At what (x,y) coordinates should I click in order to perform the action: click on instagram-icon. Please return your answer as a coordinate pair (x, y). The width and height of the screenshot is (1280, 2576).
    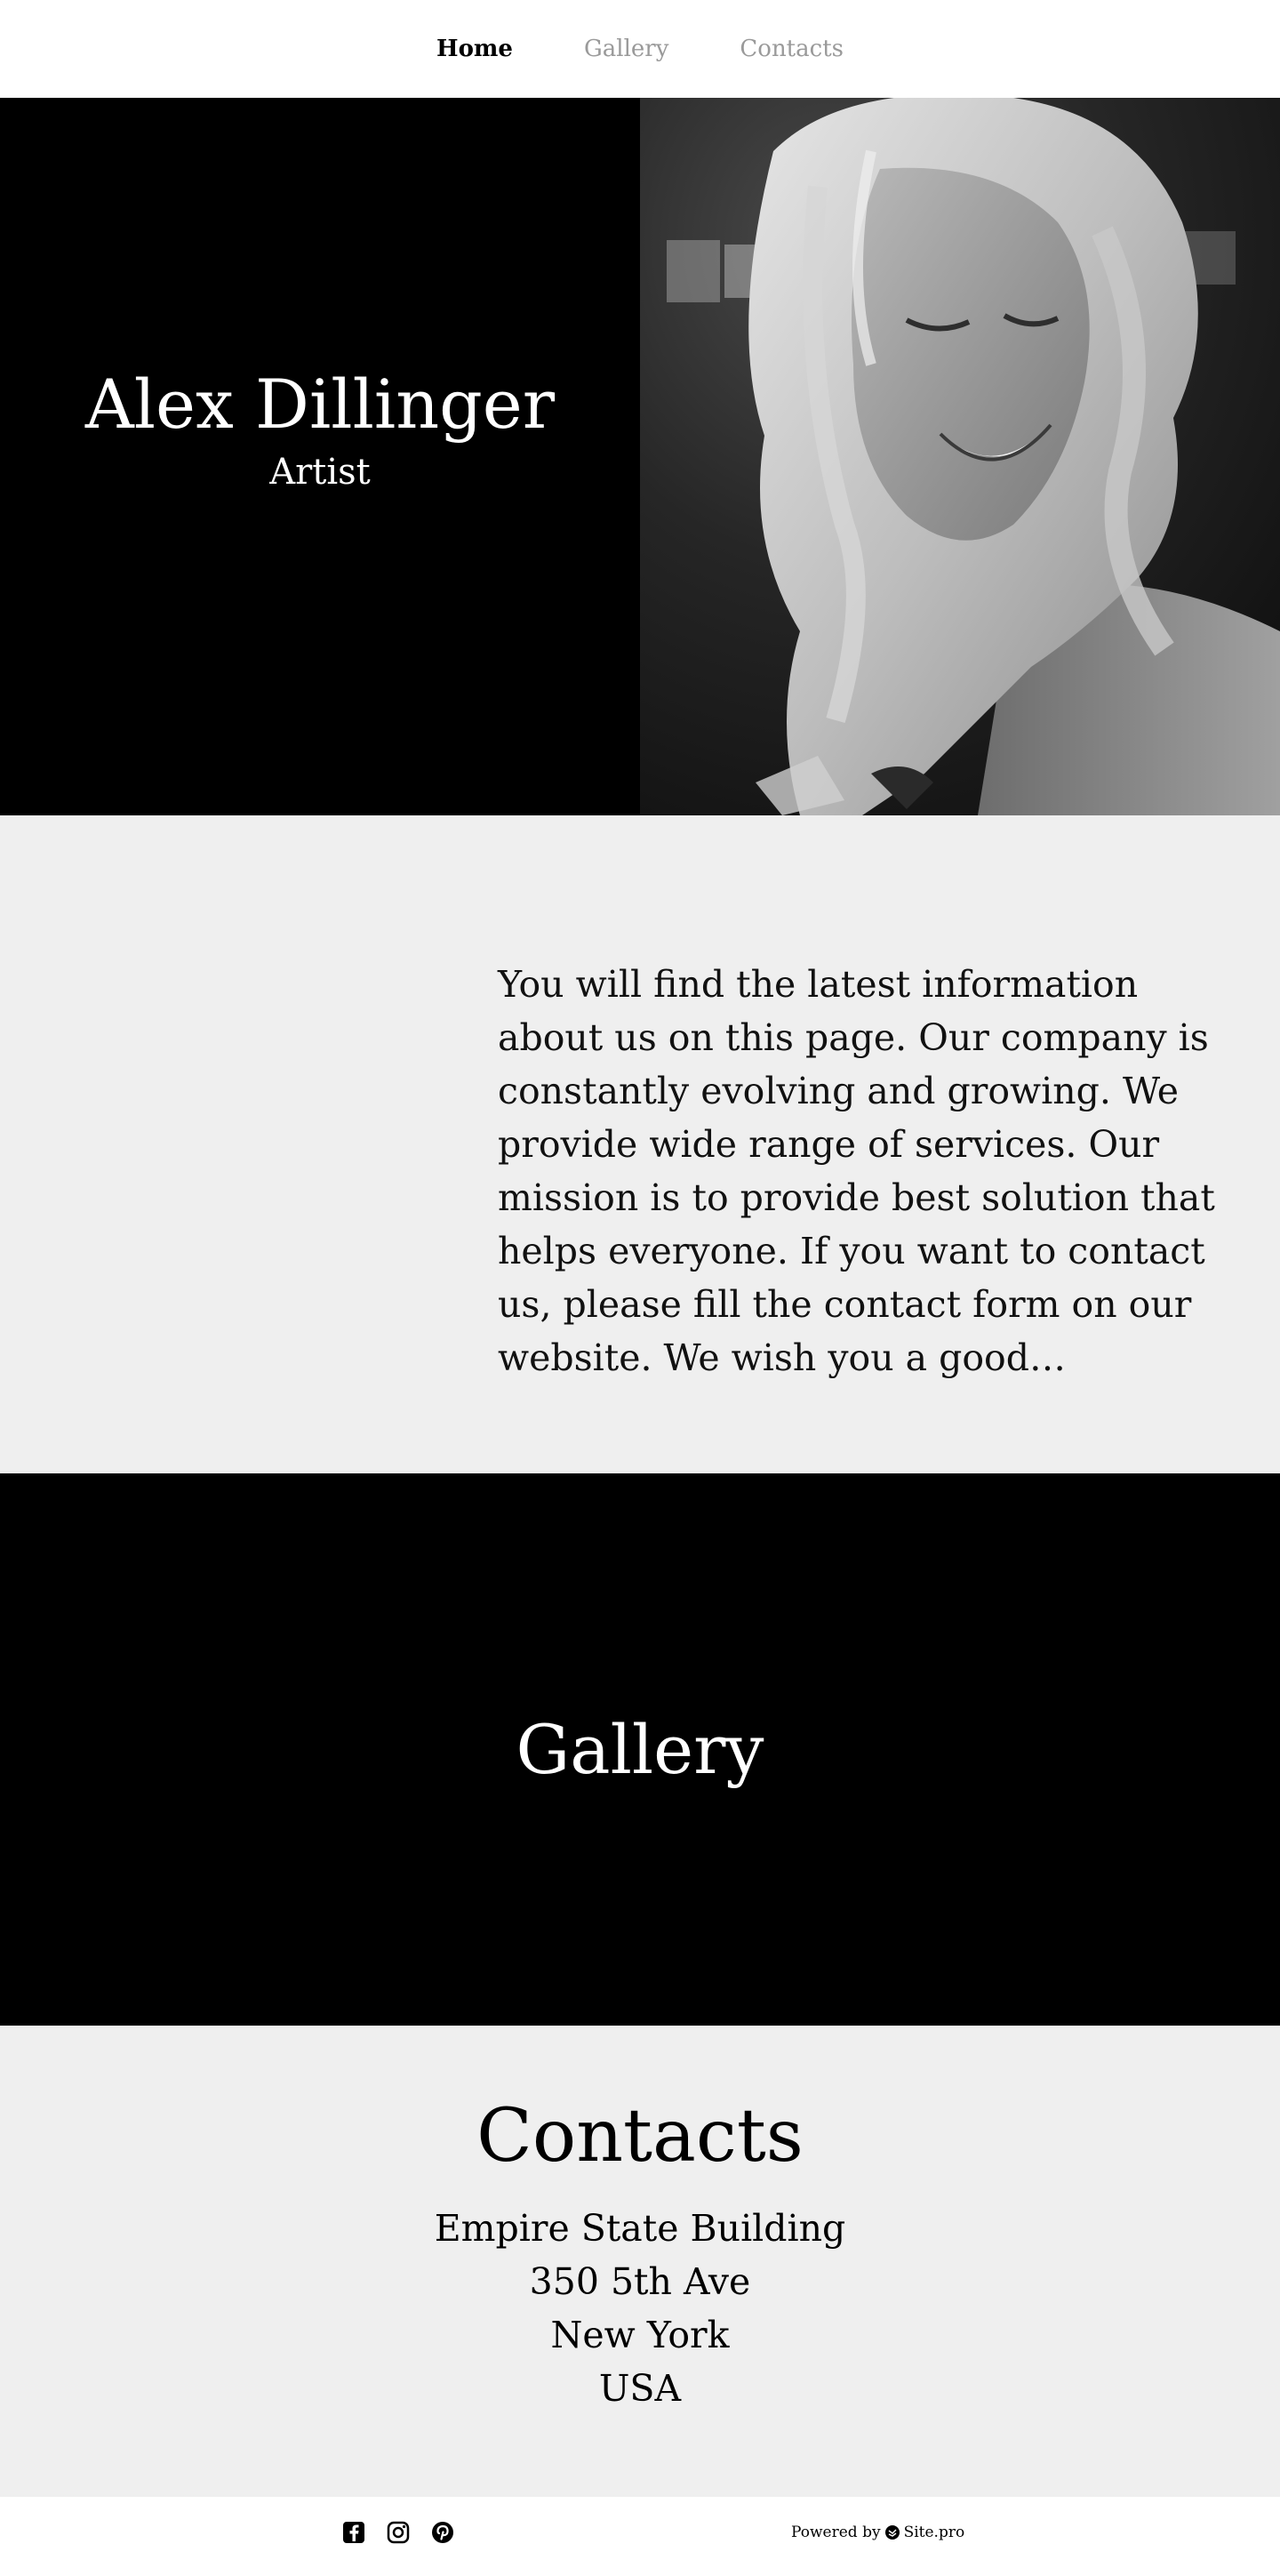
    Looking at the image, I should click on (398, 2532).